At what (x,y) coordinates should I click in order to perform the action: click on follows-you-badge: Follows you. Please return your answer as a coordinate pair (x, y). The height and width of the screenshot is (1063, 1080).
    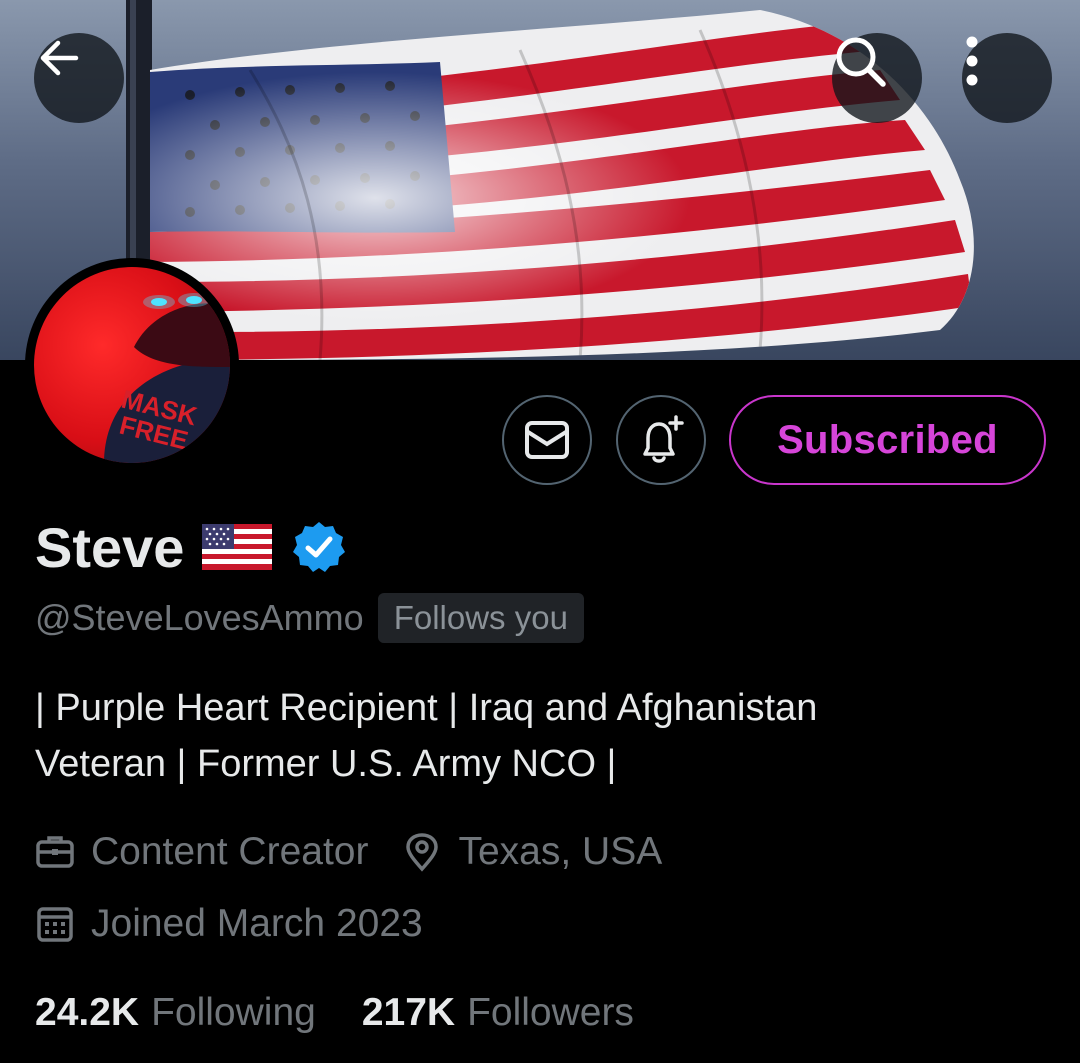
    Looking at the image, I should click on (480, 618).